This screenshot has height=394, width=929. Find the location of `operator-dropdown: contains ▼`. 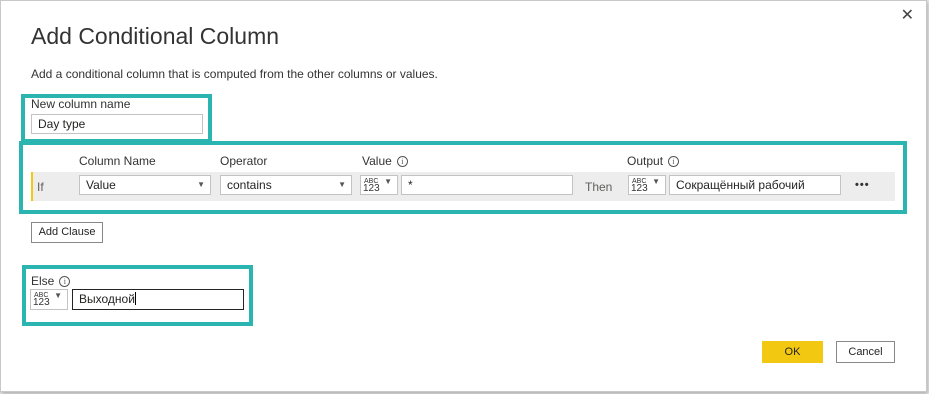

operator-dropdown: contains ▼ is located at coordinates (286, 185).